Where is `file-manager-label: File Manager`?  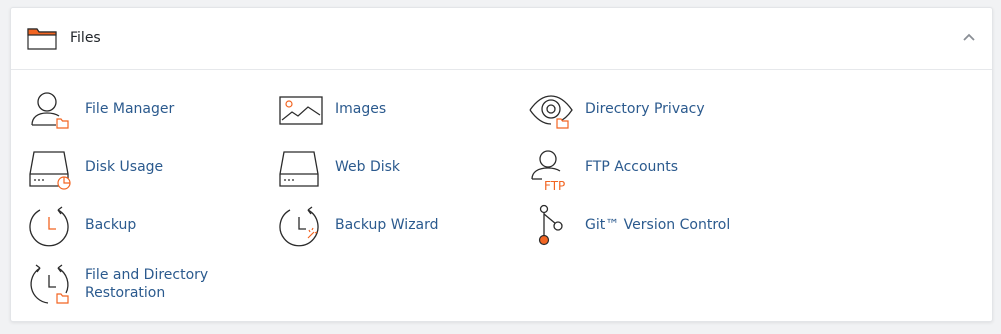 file-manager-label: File Manager is located at coordinates (130, 109).